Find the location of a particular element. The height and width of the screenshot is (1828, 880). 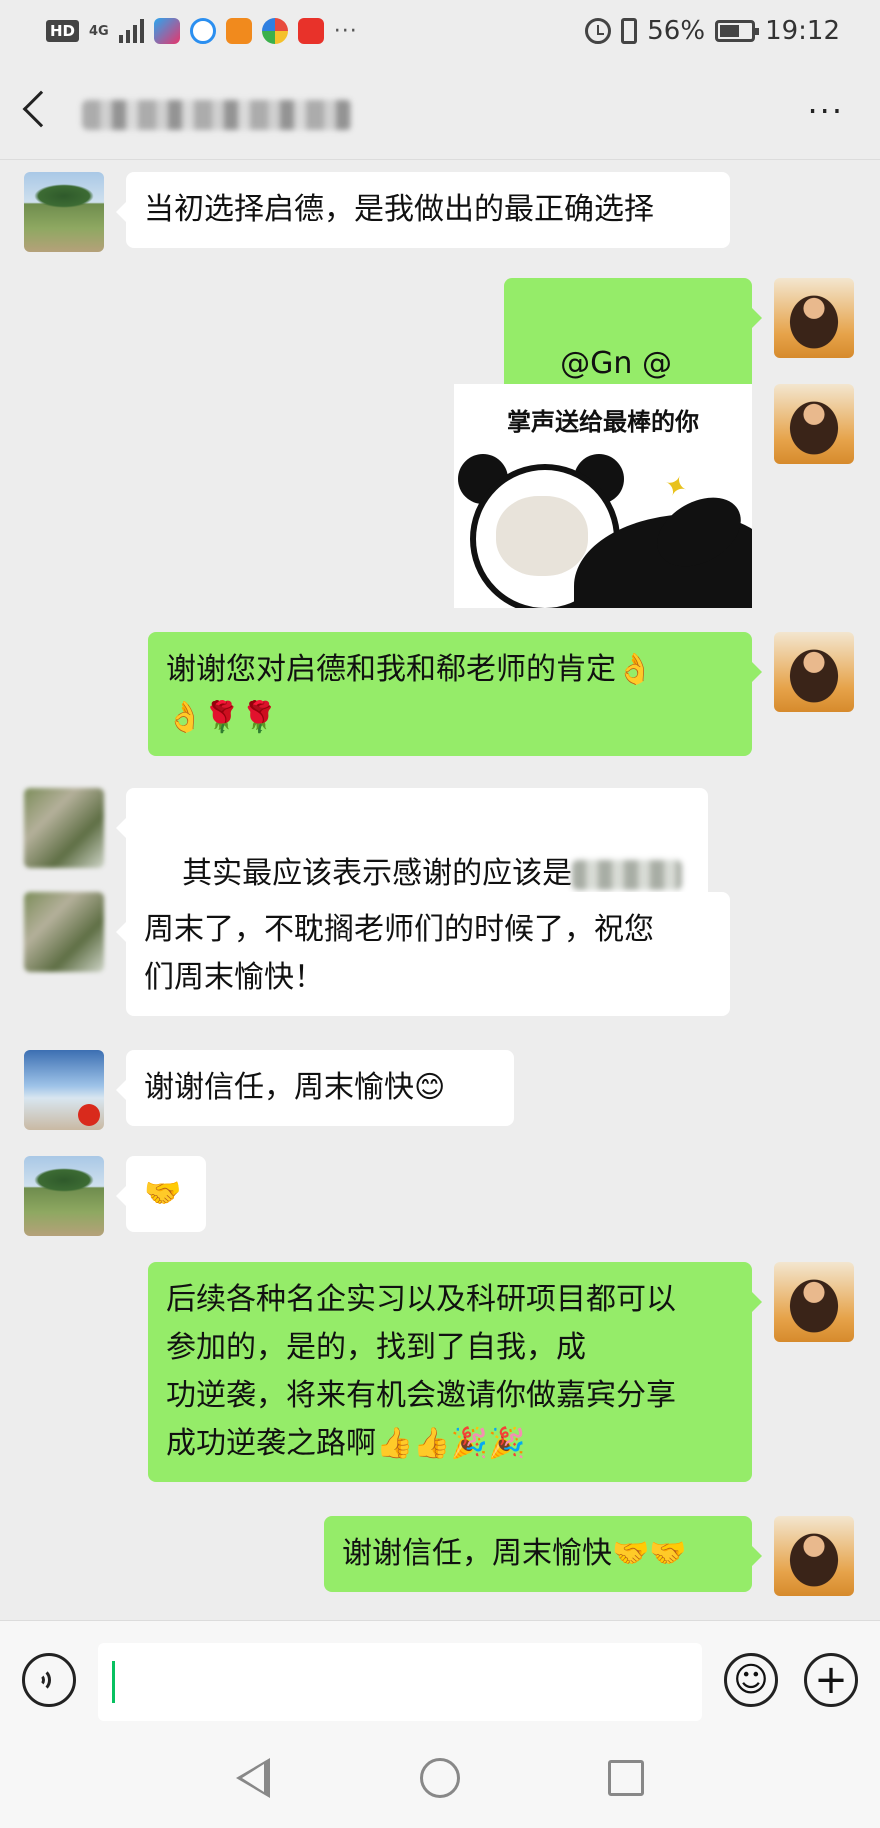

hd-badge: HD is located at coordinates (63, 31).